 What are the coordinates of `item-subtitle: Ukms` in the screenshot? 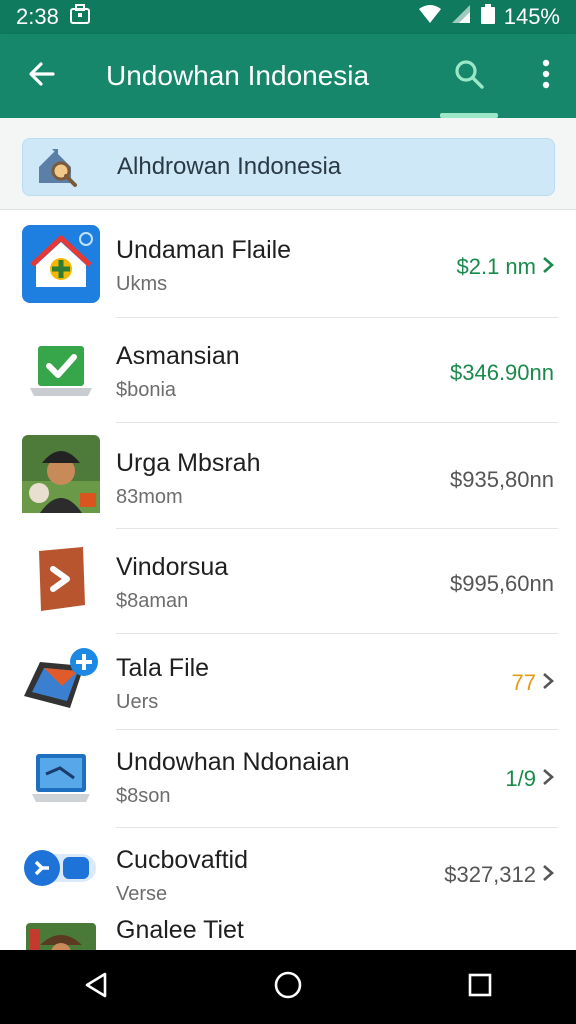 It's located at (142, 284).